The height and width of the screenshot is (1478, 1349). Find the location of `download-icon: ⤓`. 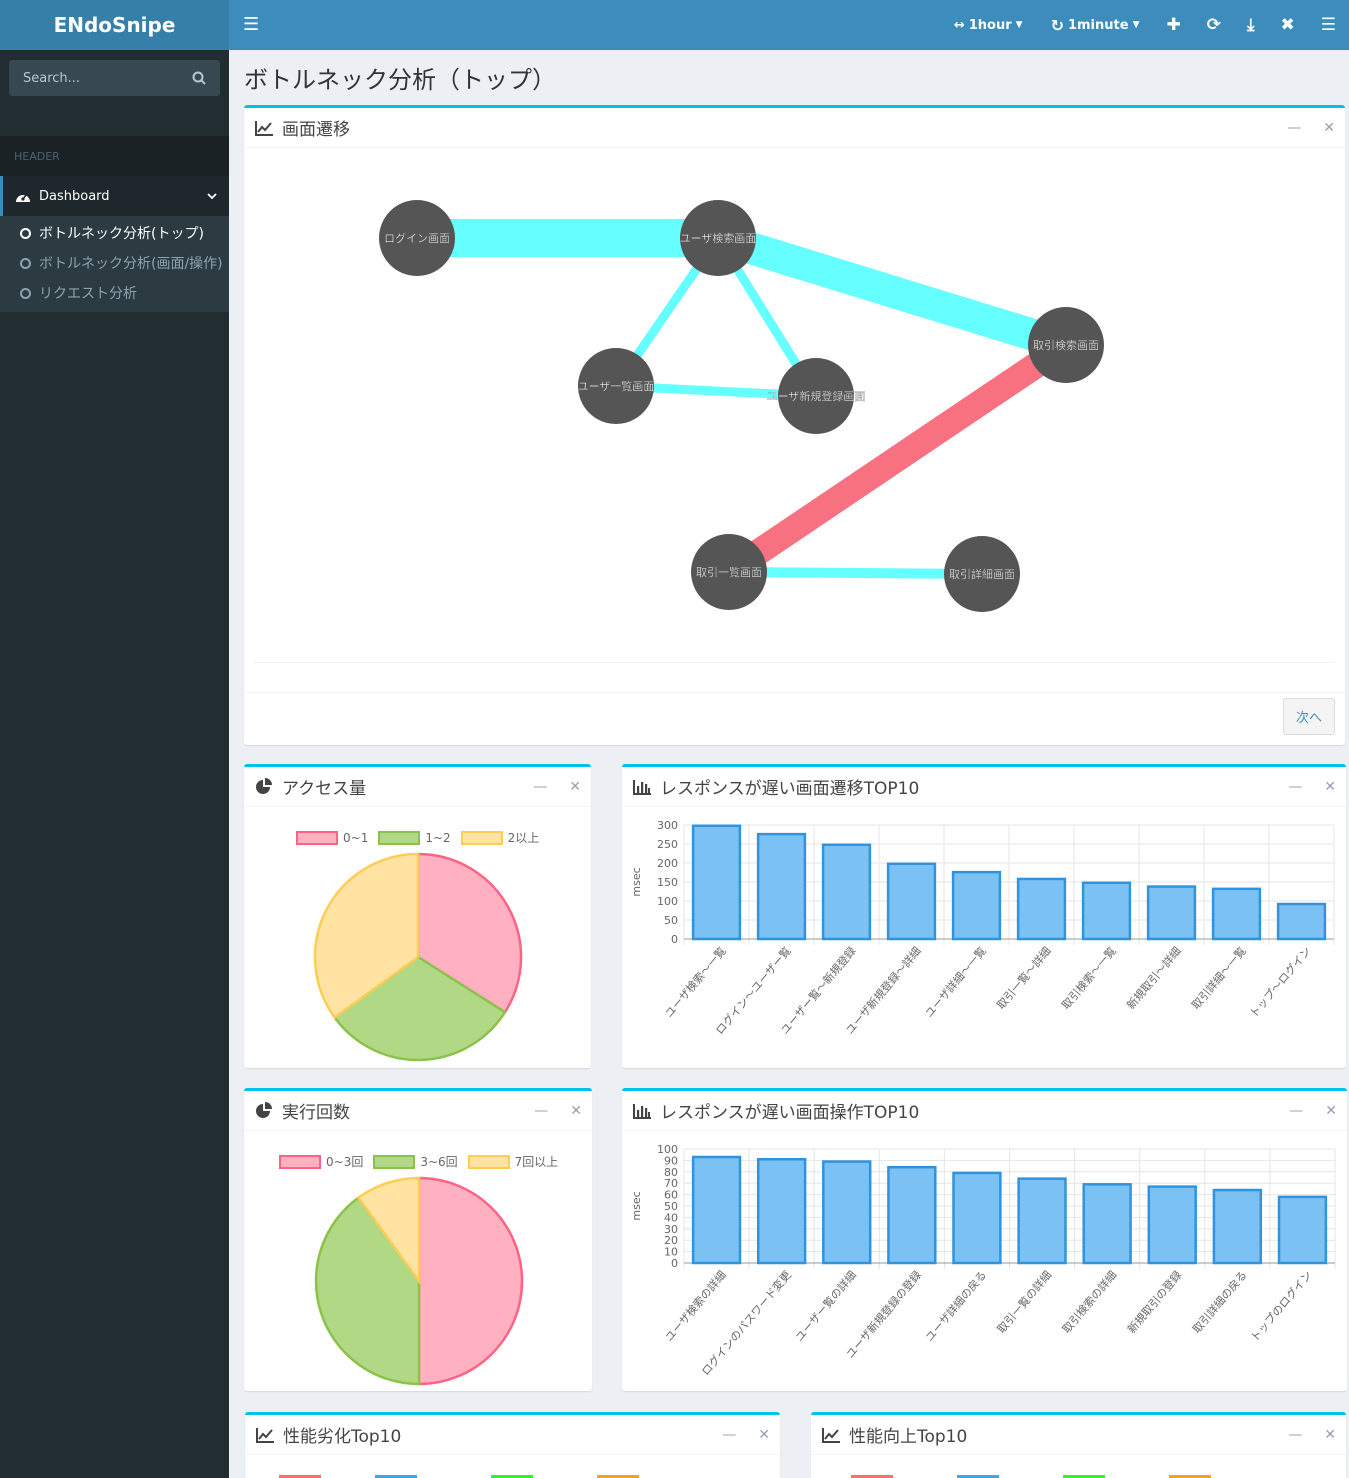

download-icon: ⤓ is located at coordinates (1251, 25).